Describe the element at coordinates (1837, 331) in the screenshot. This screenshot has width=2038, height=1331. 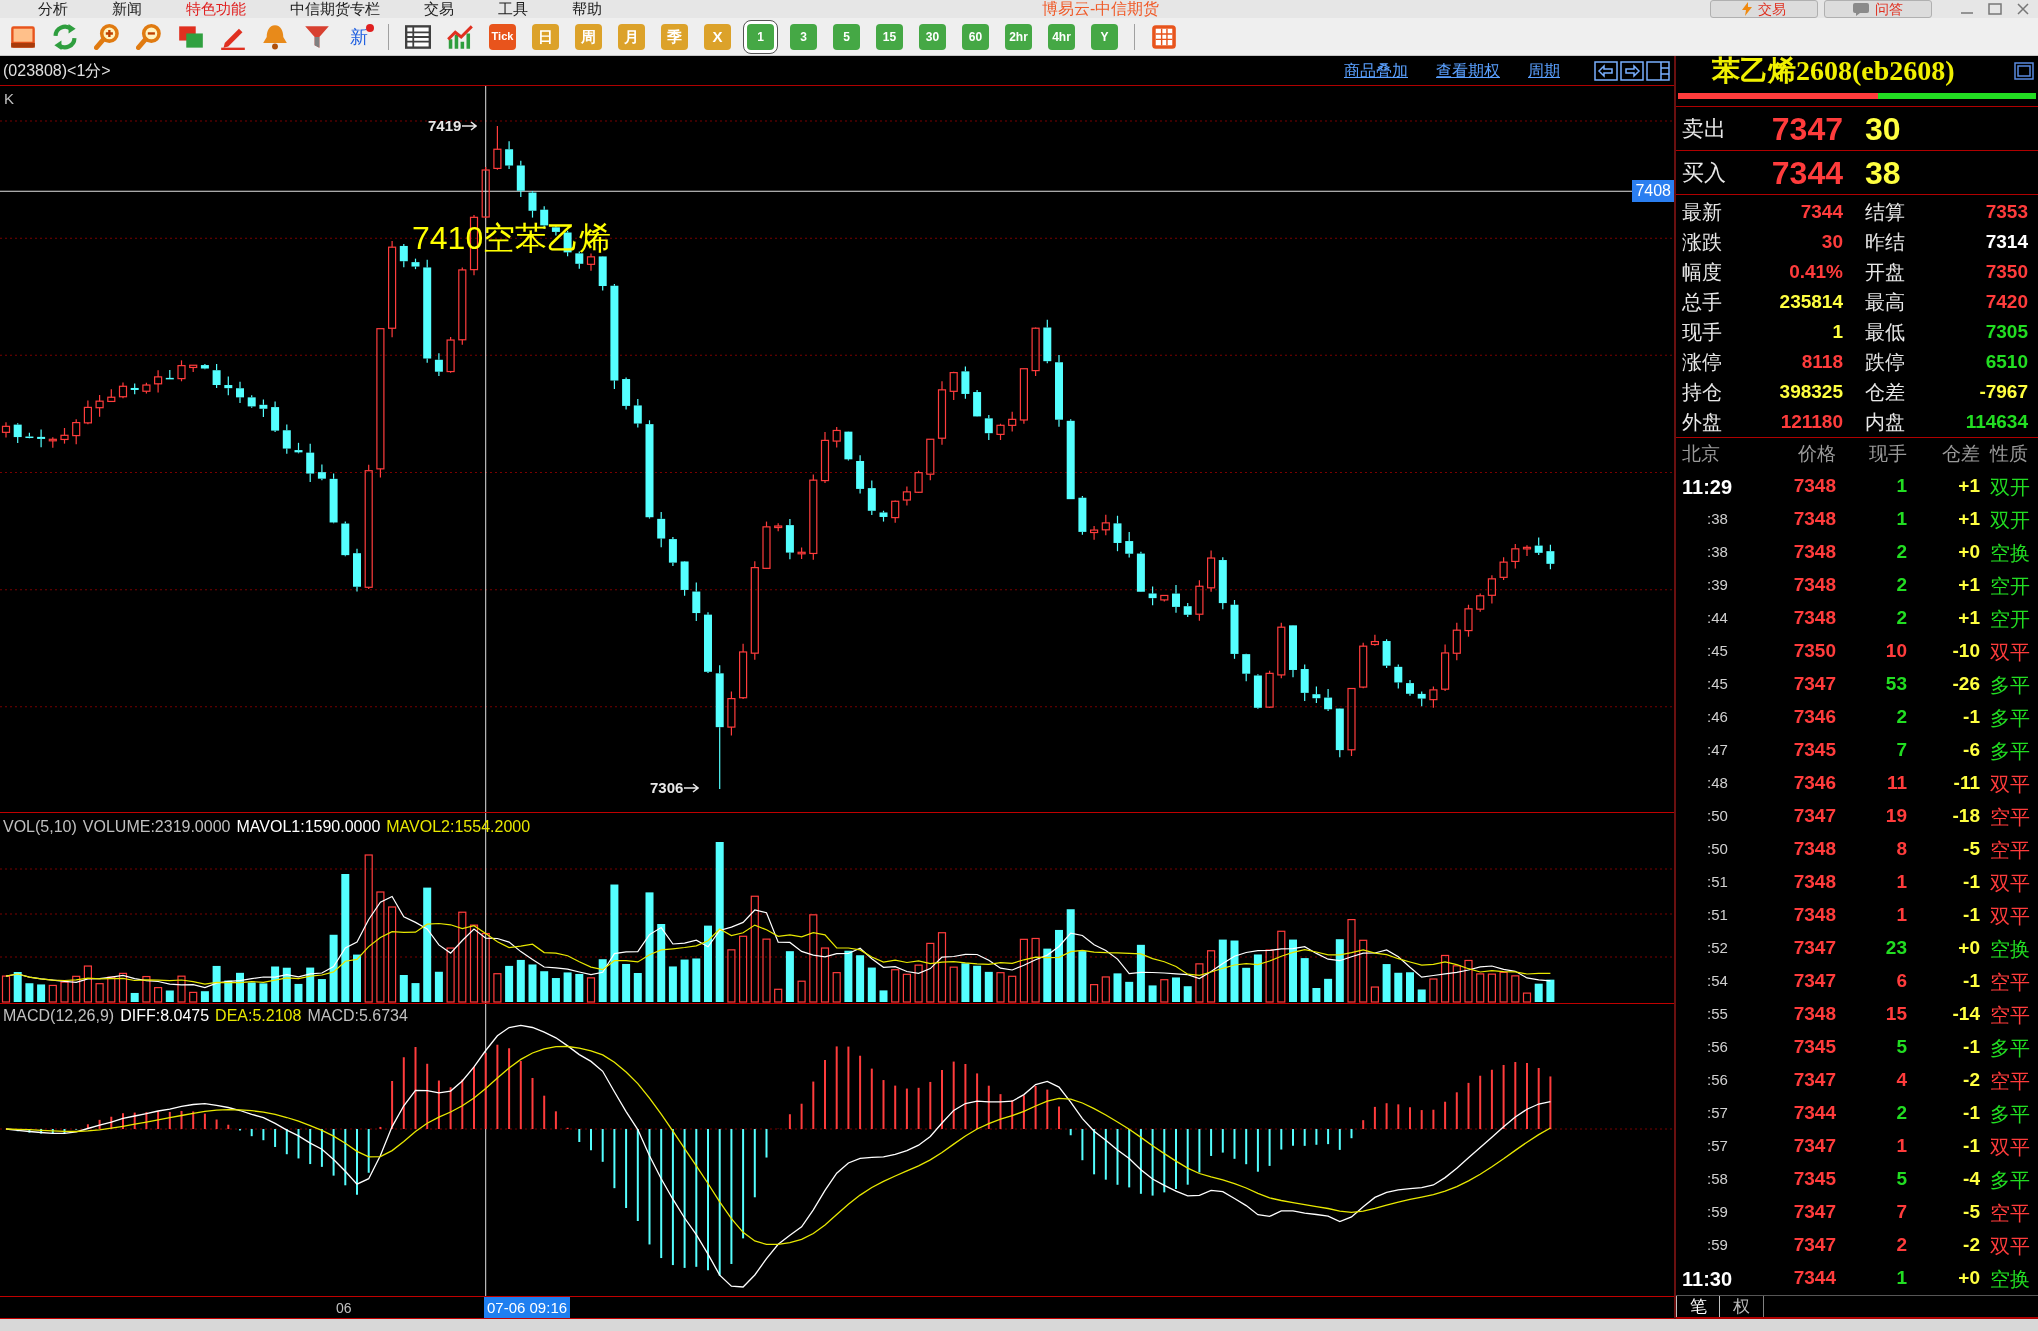
I see `stat-value: 1` at that location.